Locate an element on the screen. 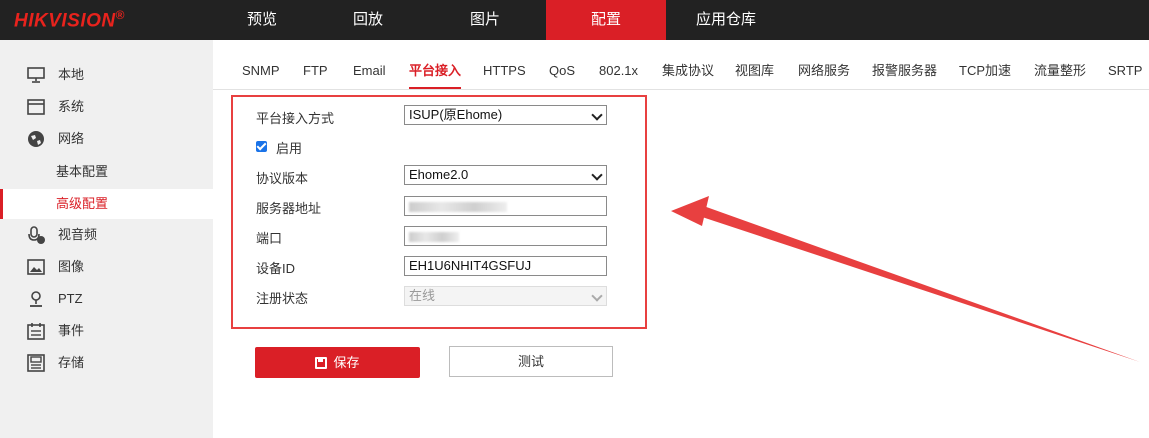 This screenshot has height=438, width=1149. annotation-arrow-shaft is located at coordinates (916, 283).